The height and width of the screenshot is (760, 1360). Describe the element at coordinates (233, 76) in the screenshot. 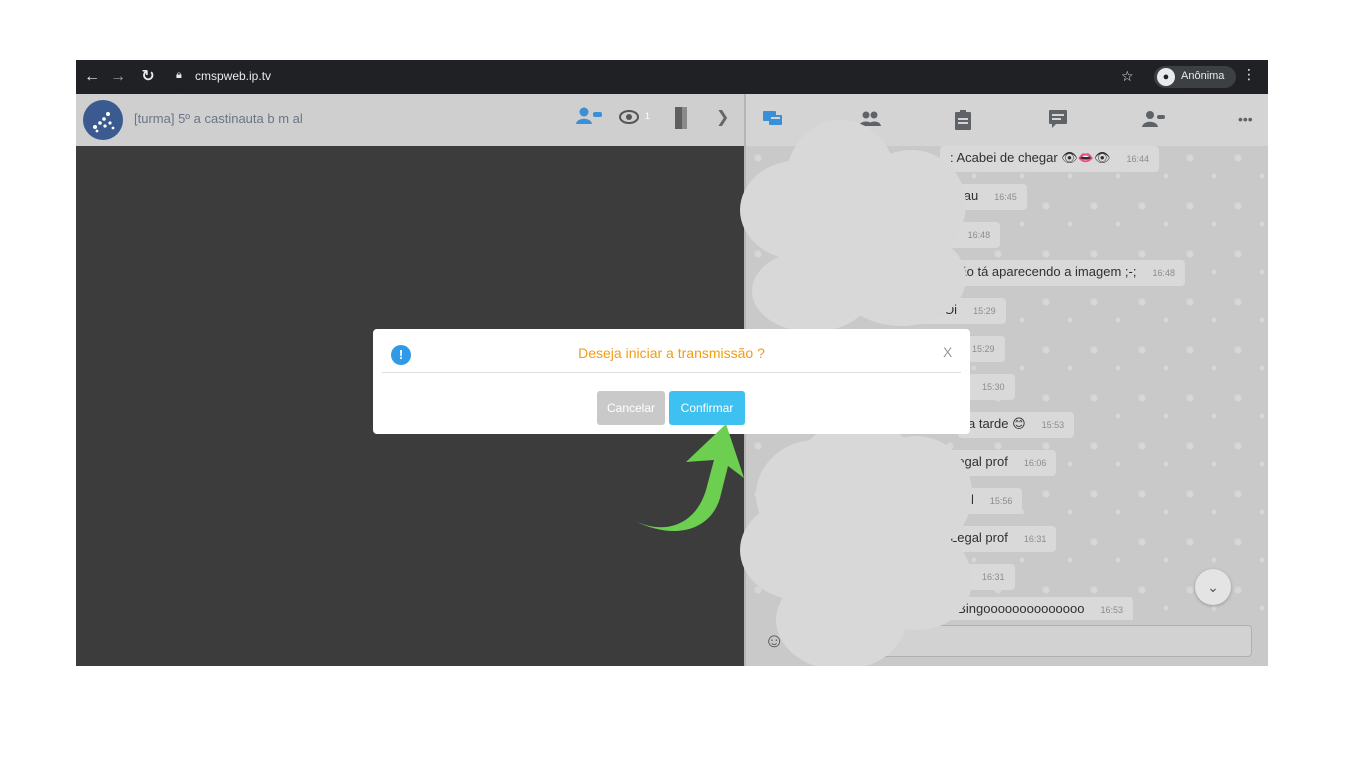

I see `url-text: cmspweb.ip.tv` at that location.